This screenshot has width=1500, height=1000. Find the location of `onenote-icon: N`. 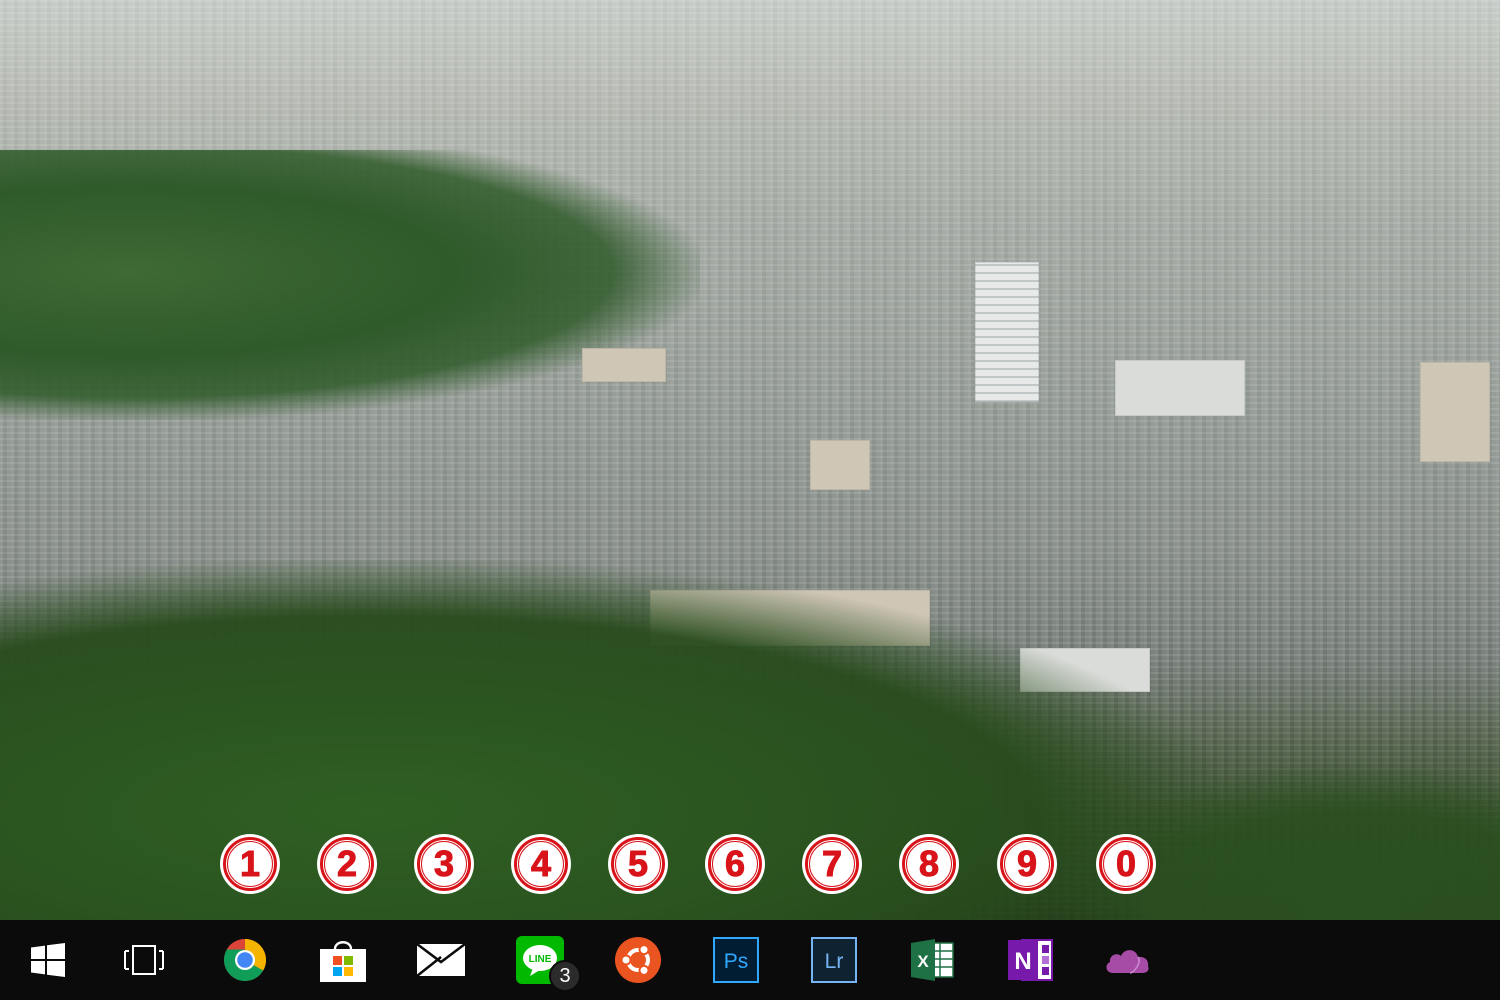

onenote-icon: N is located at coordinates (1030, 960).